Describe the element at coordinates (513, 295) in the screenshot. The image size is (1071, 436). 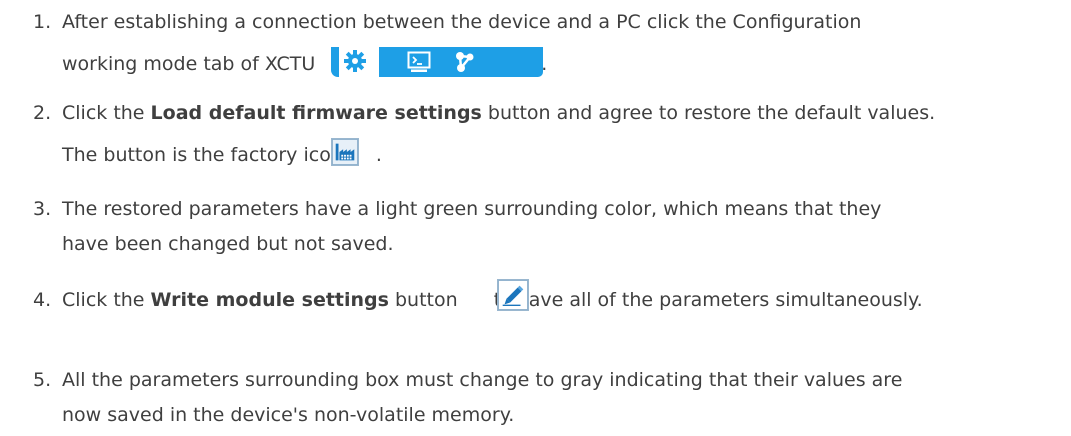
I see `pencil-icon` at that location.